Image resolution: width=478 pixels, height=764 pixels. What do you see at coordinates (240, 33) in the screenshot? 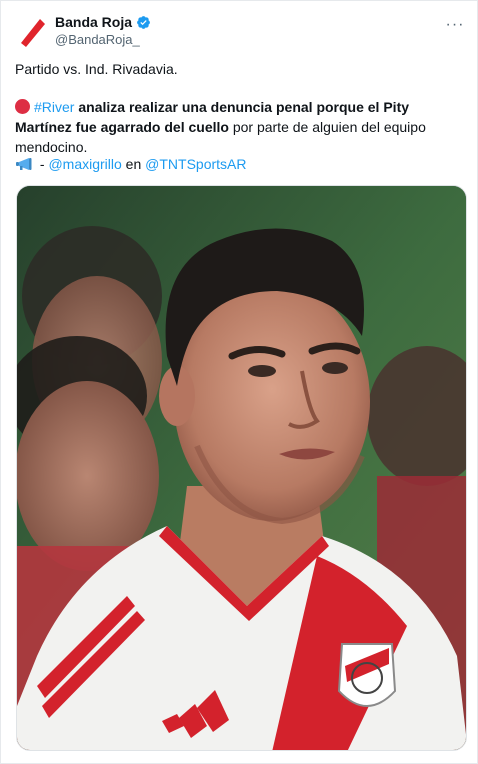
I see `tweet-header: Banda Roja @BandaRoja_ ···` at bounding box center [240, 33].